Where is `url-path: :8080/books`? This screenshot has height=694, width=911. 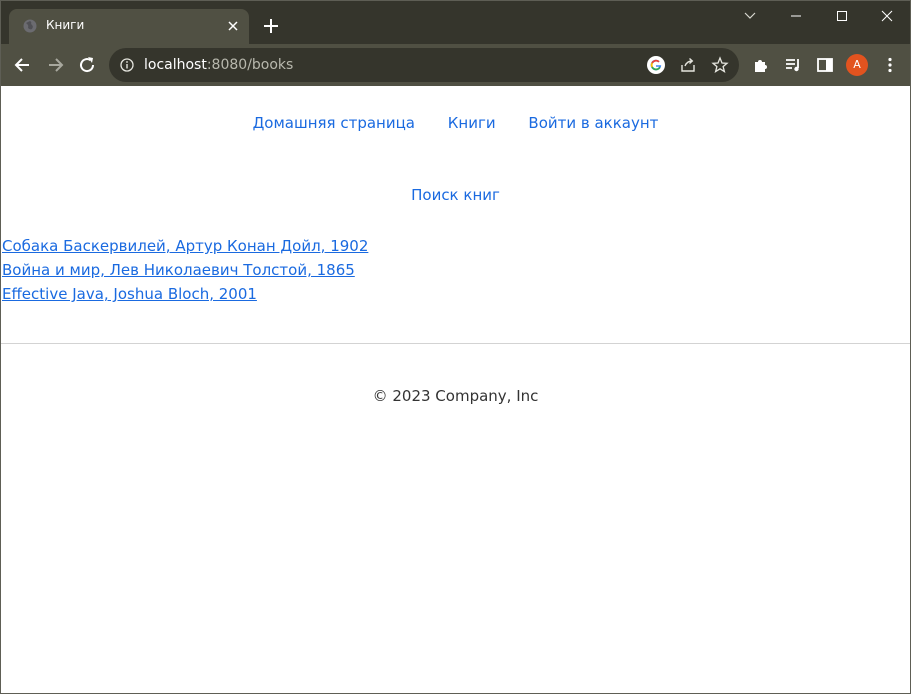
url-path: :8080/books is located at coordinates (250, 65).